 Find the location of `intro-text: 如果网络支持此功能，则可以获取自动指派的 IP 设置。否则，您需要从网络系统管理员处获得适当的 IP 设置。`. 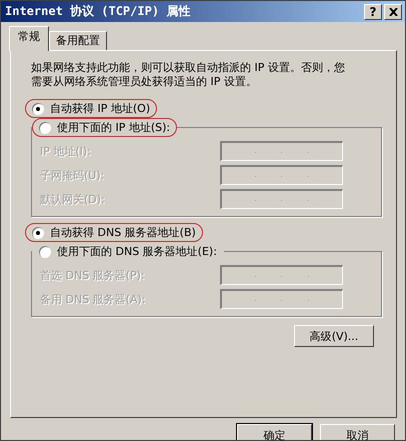

intro-text: 如果网络支持此功能，则可以获取自动指派的 IP 设置。否则，您需要从网络系统管理员处获得适当的 IP 设置。 is located at coordinates (188, 75).